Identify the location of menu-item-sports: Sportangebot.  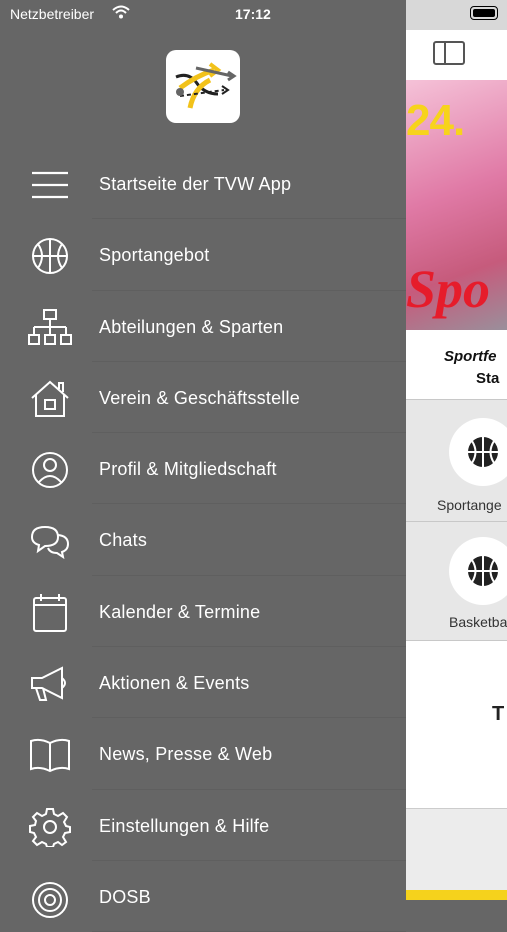
(203, 255).